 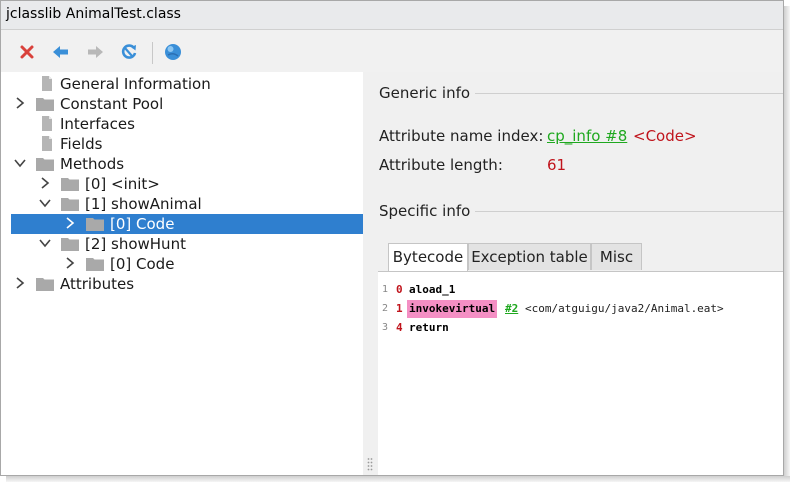 I want to click on bytecode-comment: <com/atguigu/java2/Animal.eat>, so click(x=624, y=308).